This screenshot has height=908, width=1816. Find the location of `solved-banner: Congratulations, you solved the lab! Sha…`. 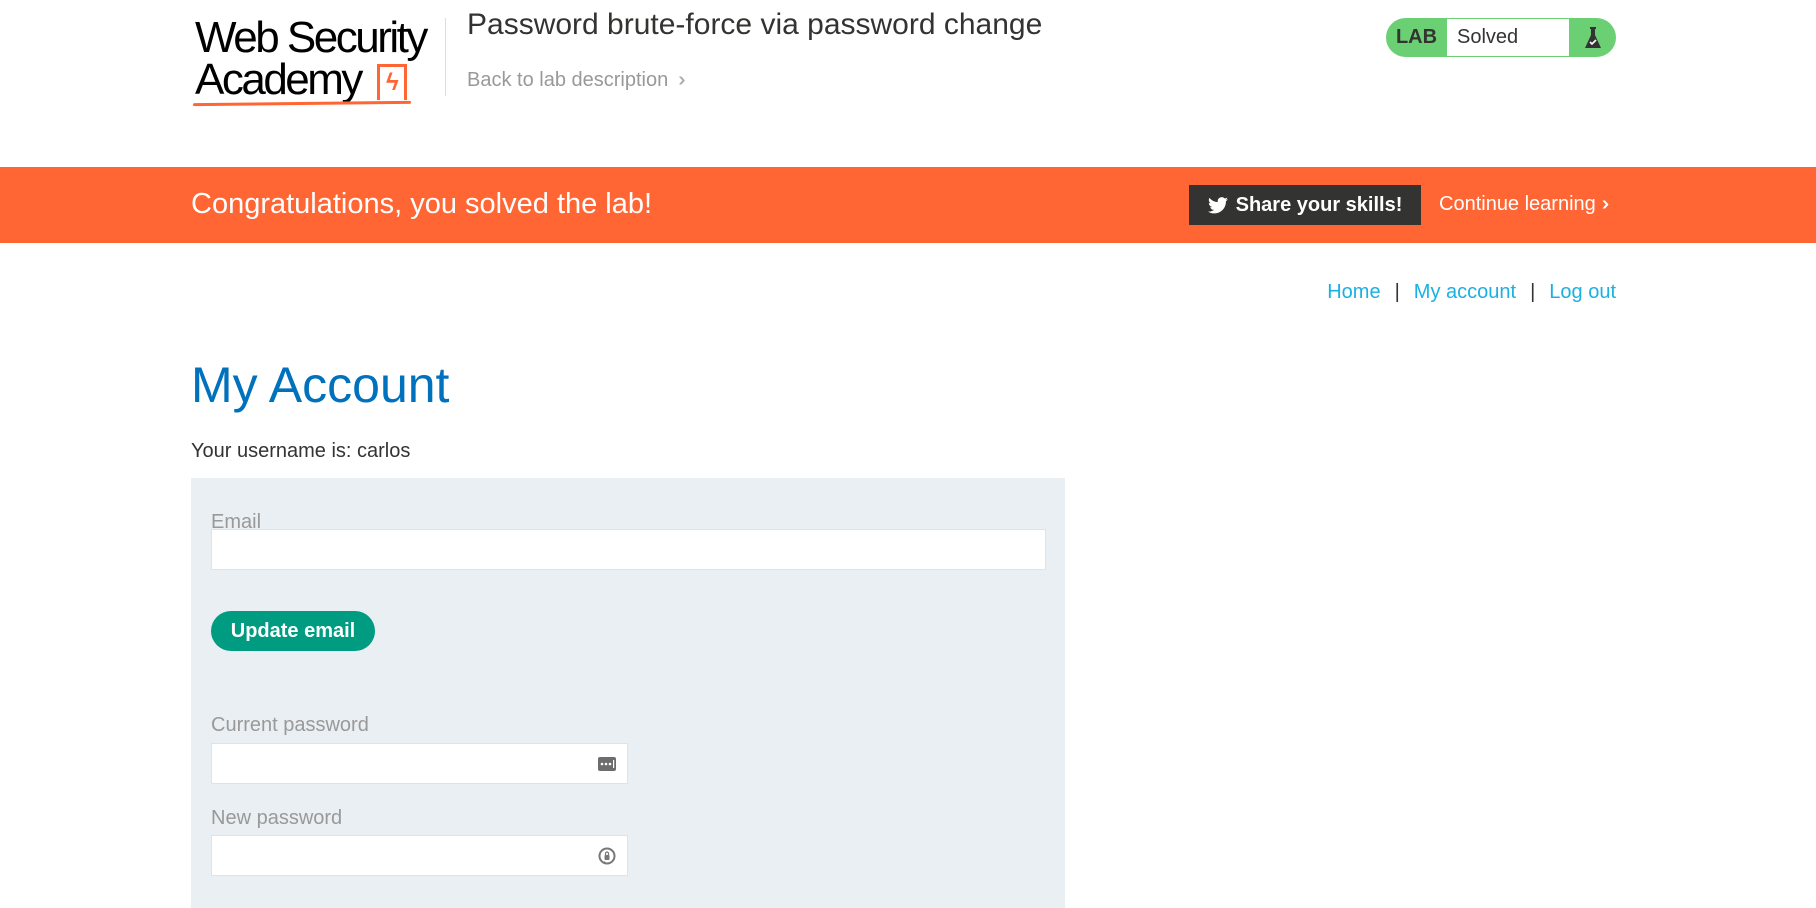

solved-banner: Congratulations, you solved the lab! Sha… is located at coordinates (908, 205).